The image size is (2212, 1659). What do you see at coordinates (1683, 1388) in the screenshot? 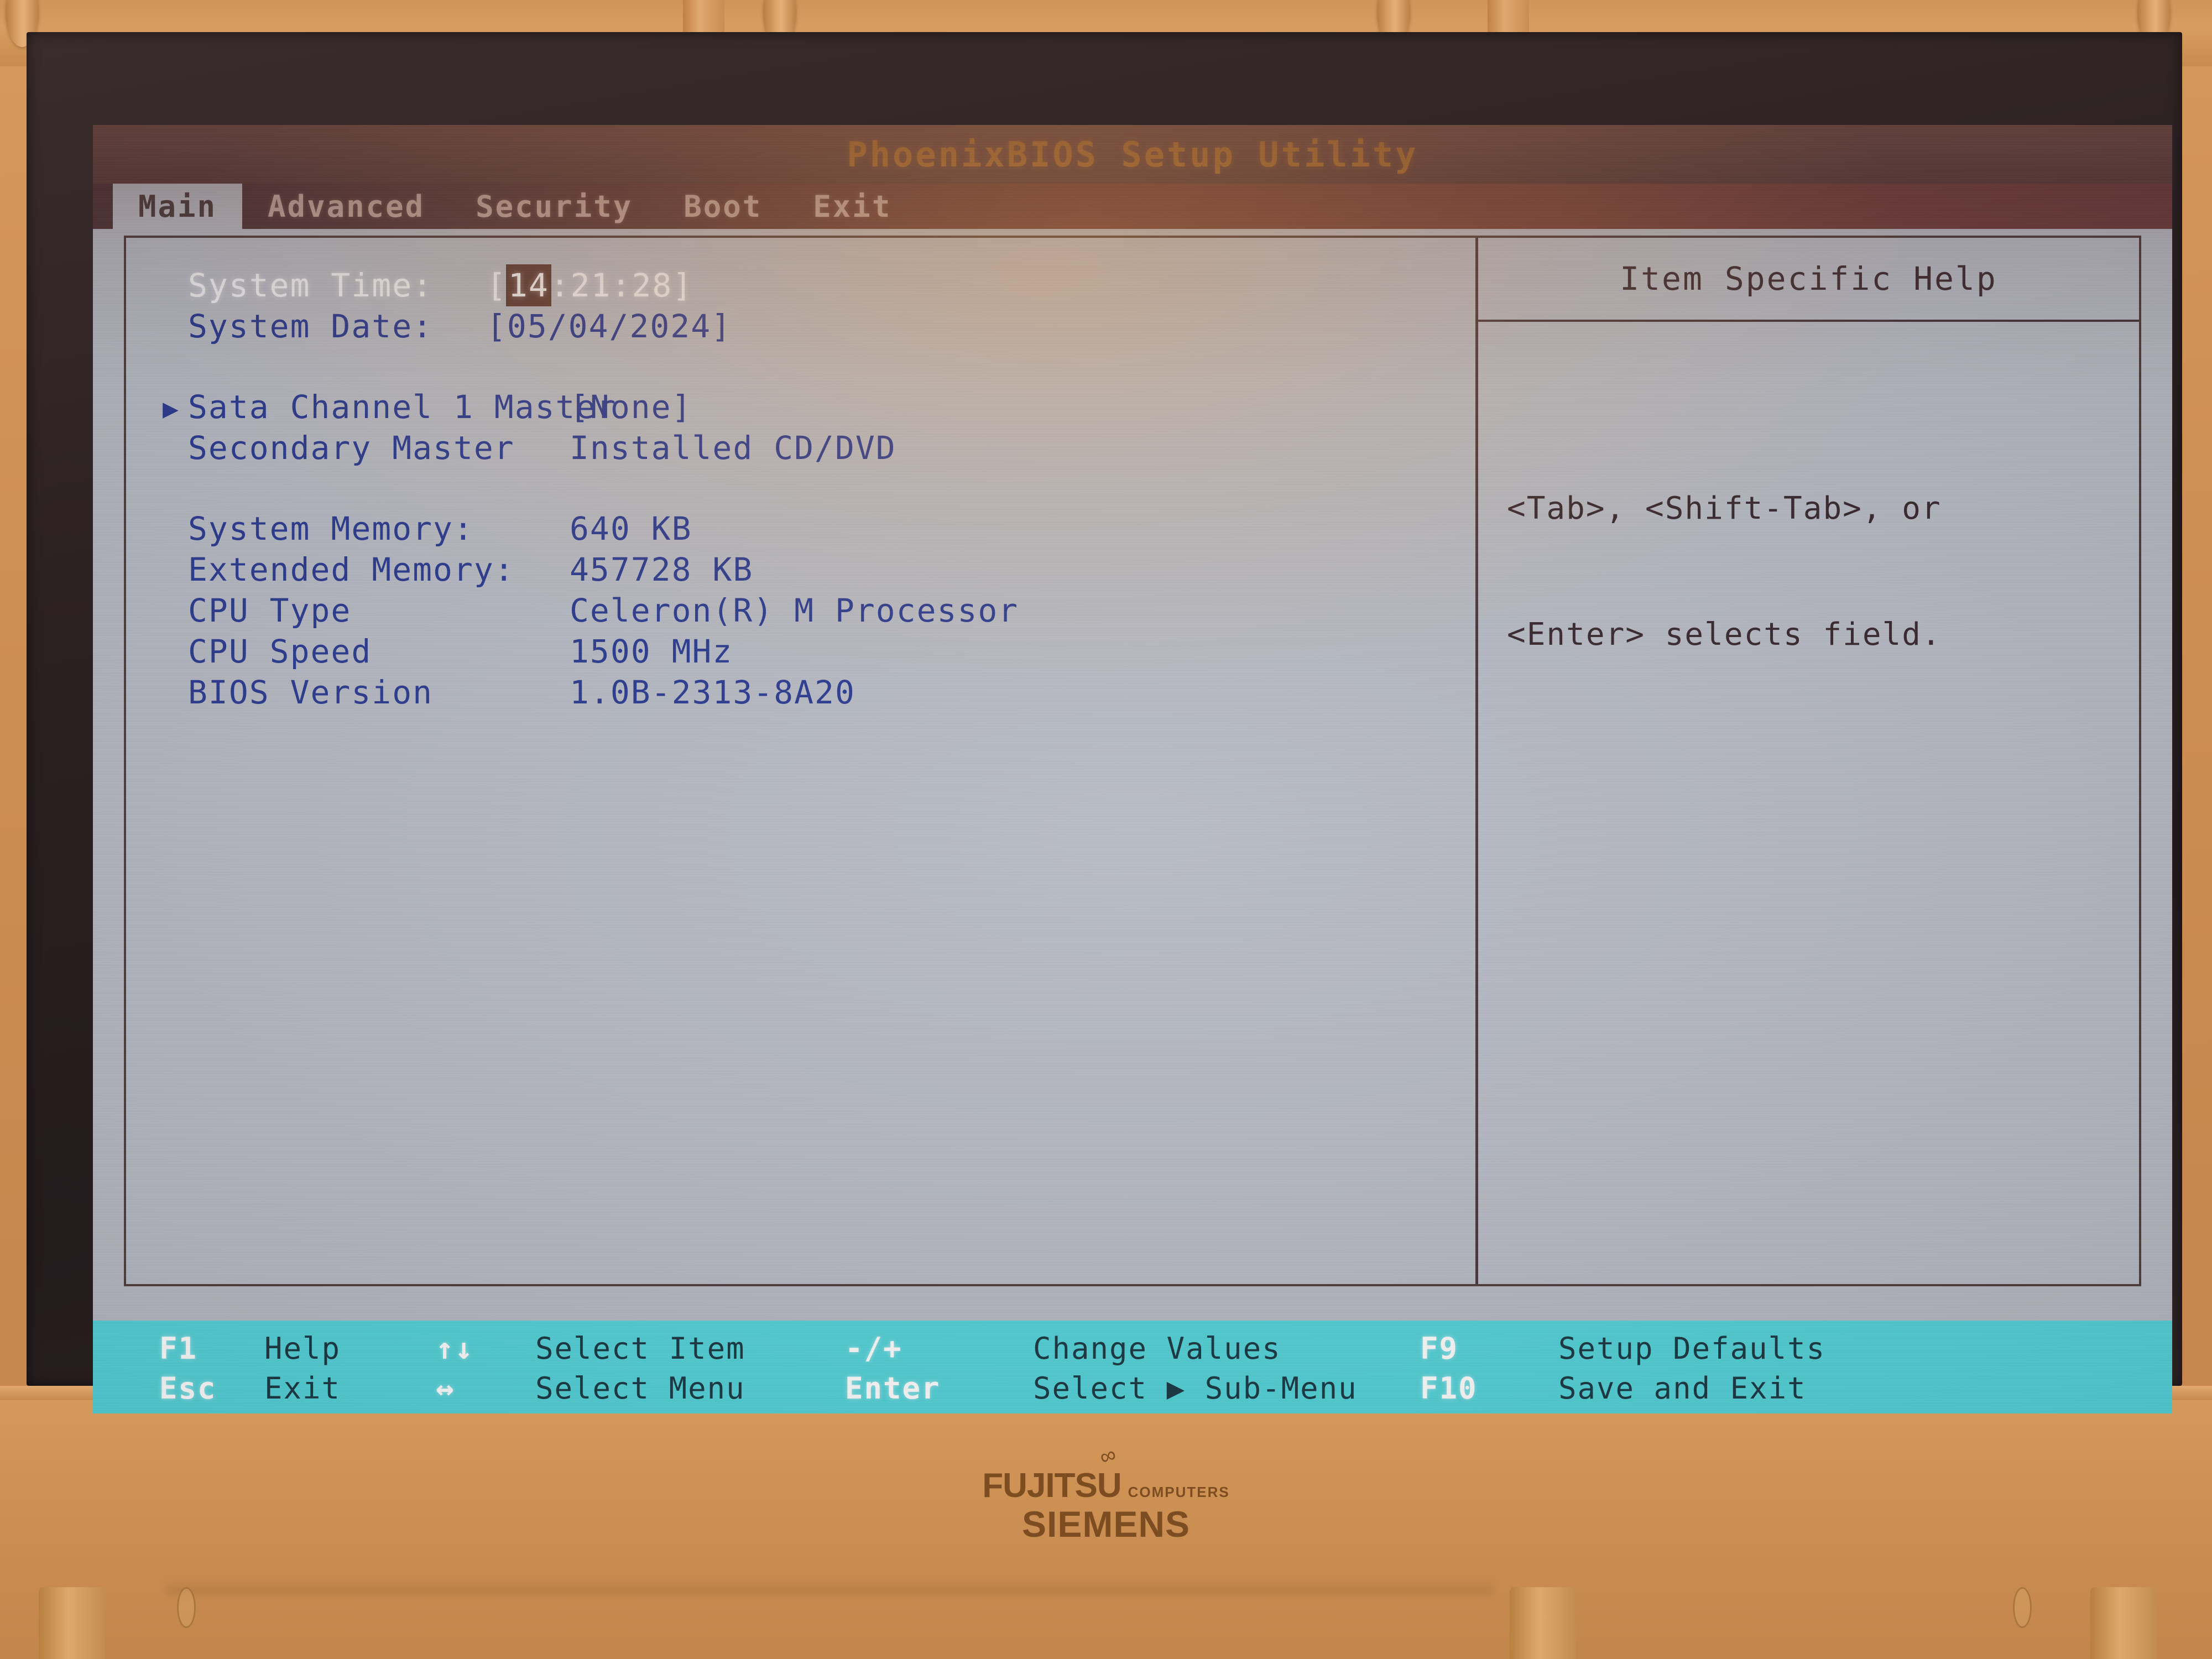
I see `key-f10-desc: Save and Exit` at bounding box center [1683, 1388].